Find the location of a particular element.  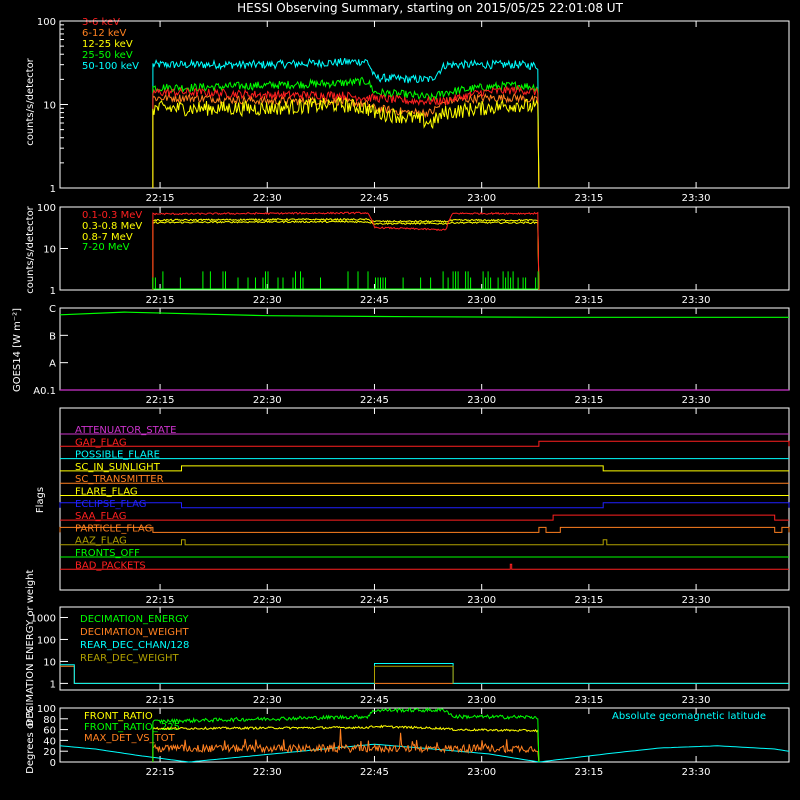

legend-25-50kev: 25-50 keV is located at coordinates (107, 55).